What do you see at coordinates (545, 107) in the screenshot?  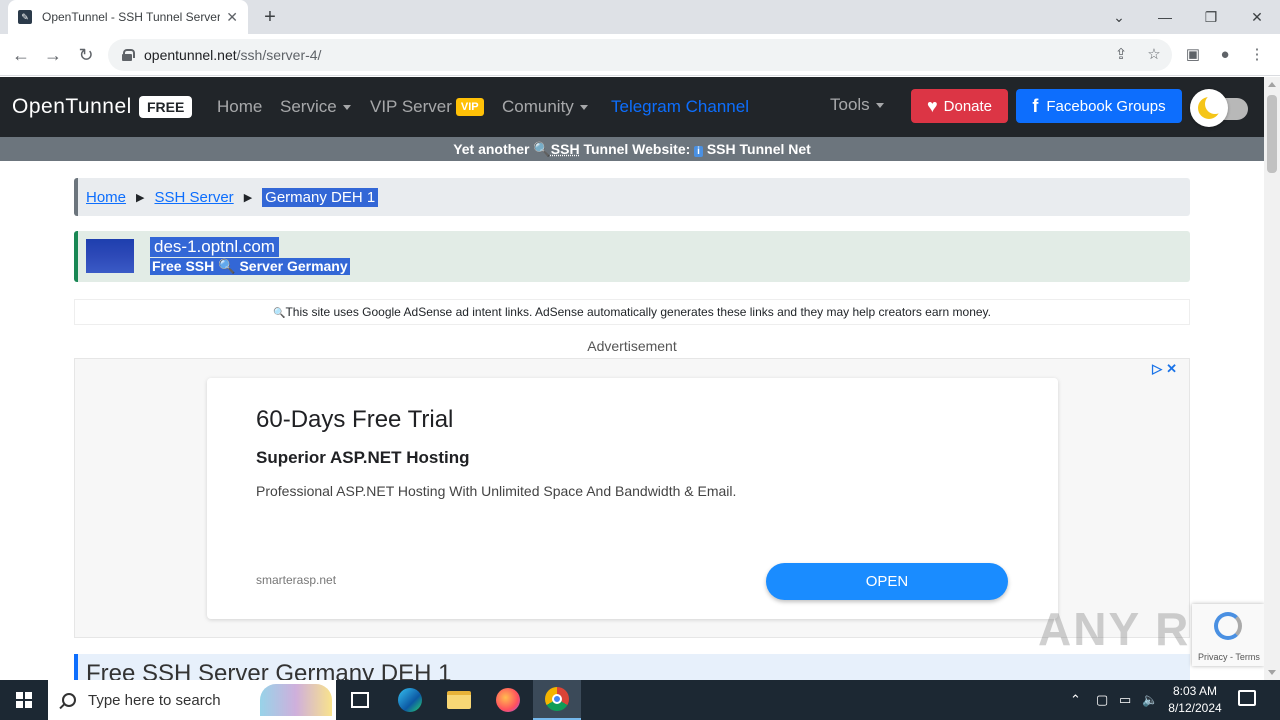 I see `nav-comunity: Comunity` at bounding box center [545, 107].